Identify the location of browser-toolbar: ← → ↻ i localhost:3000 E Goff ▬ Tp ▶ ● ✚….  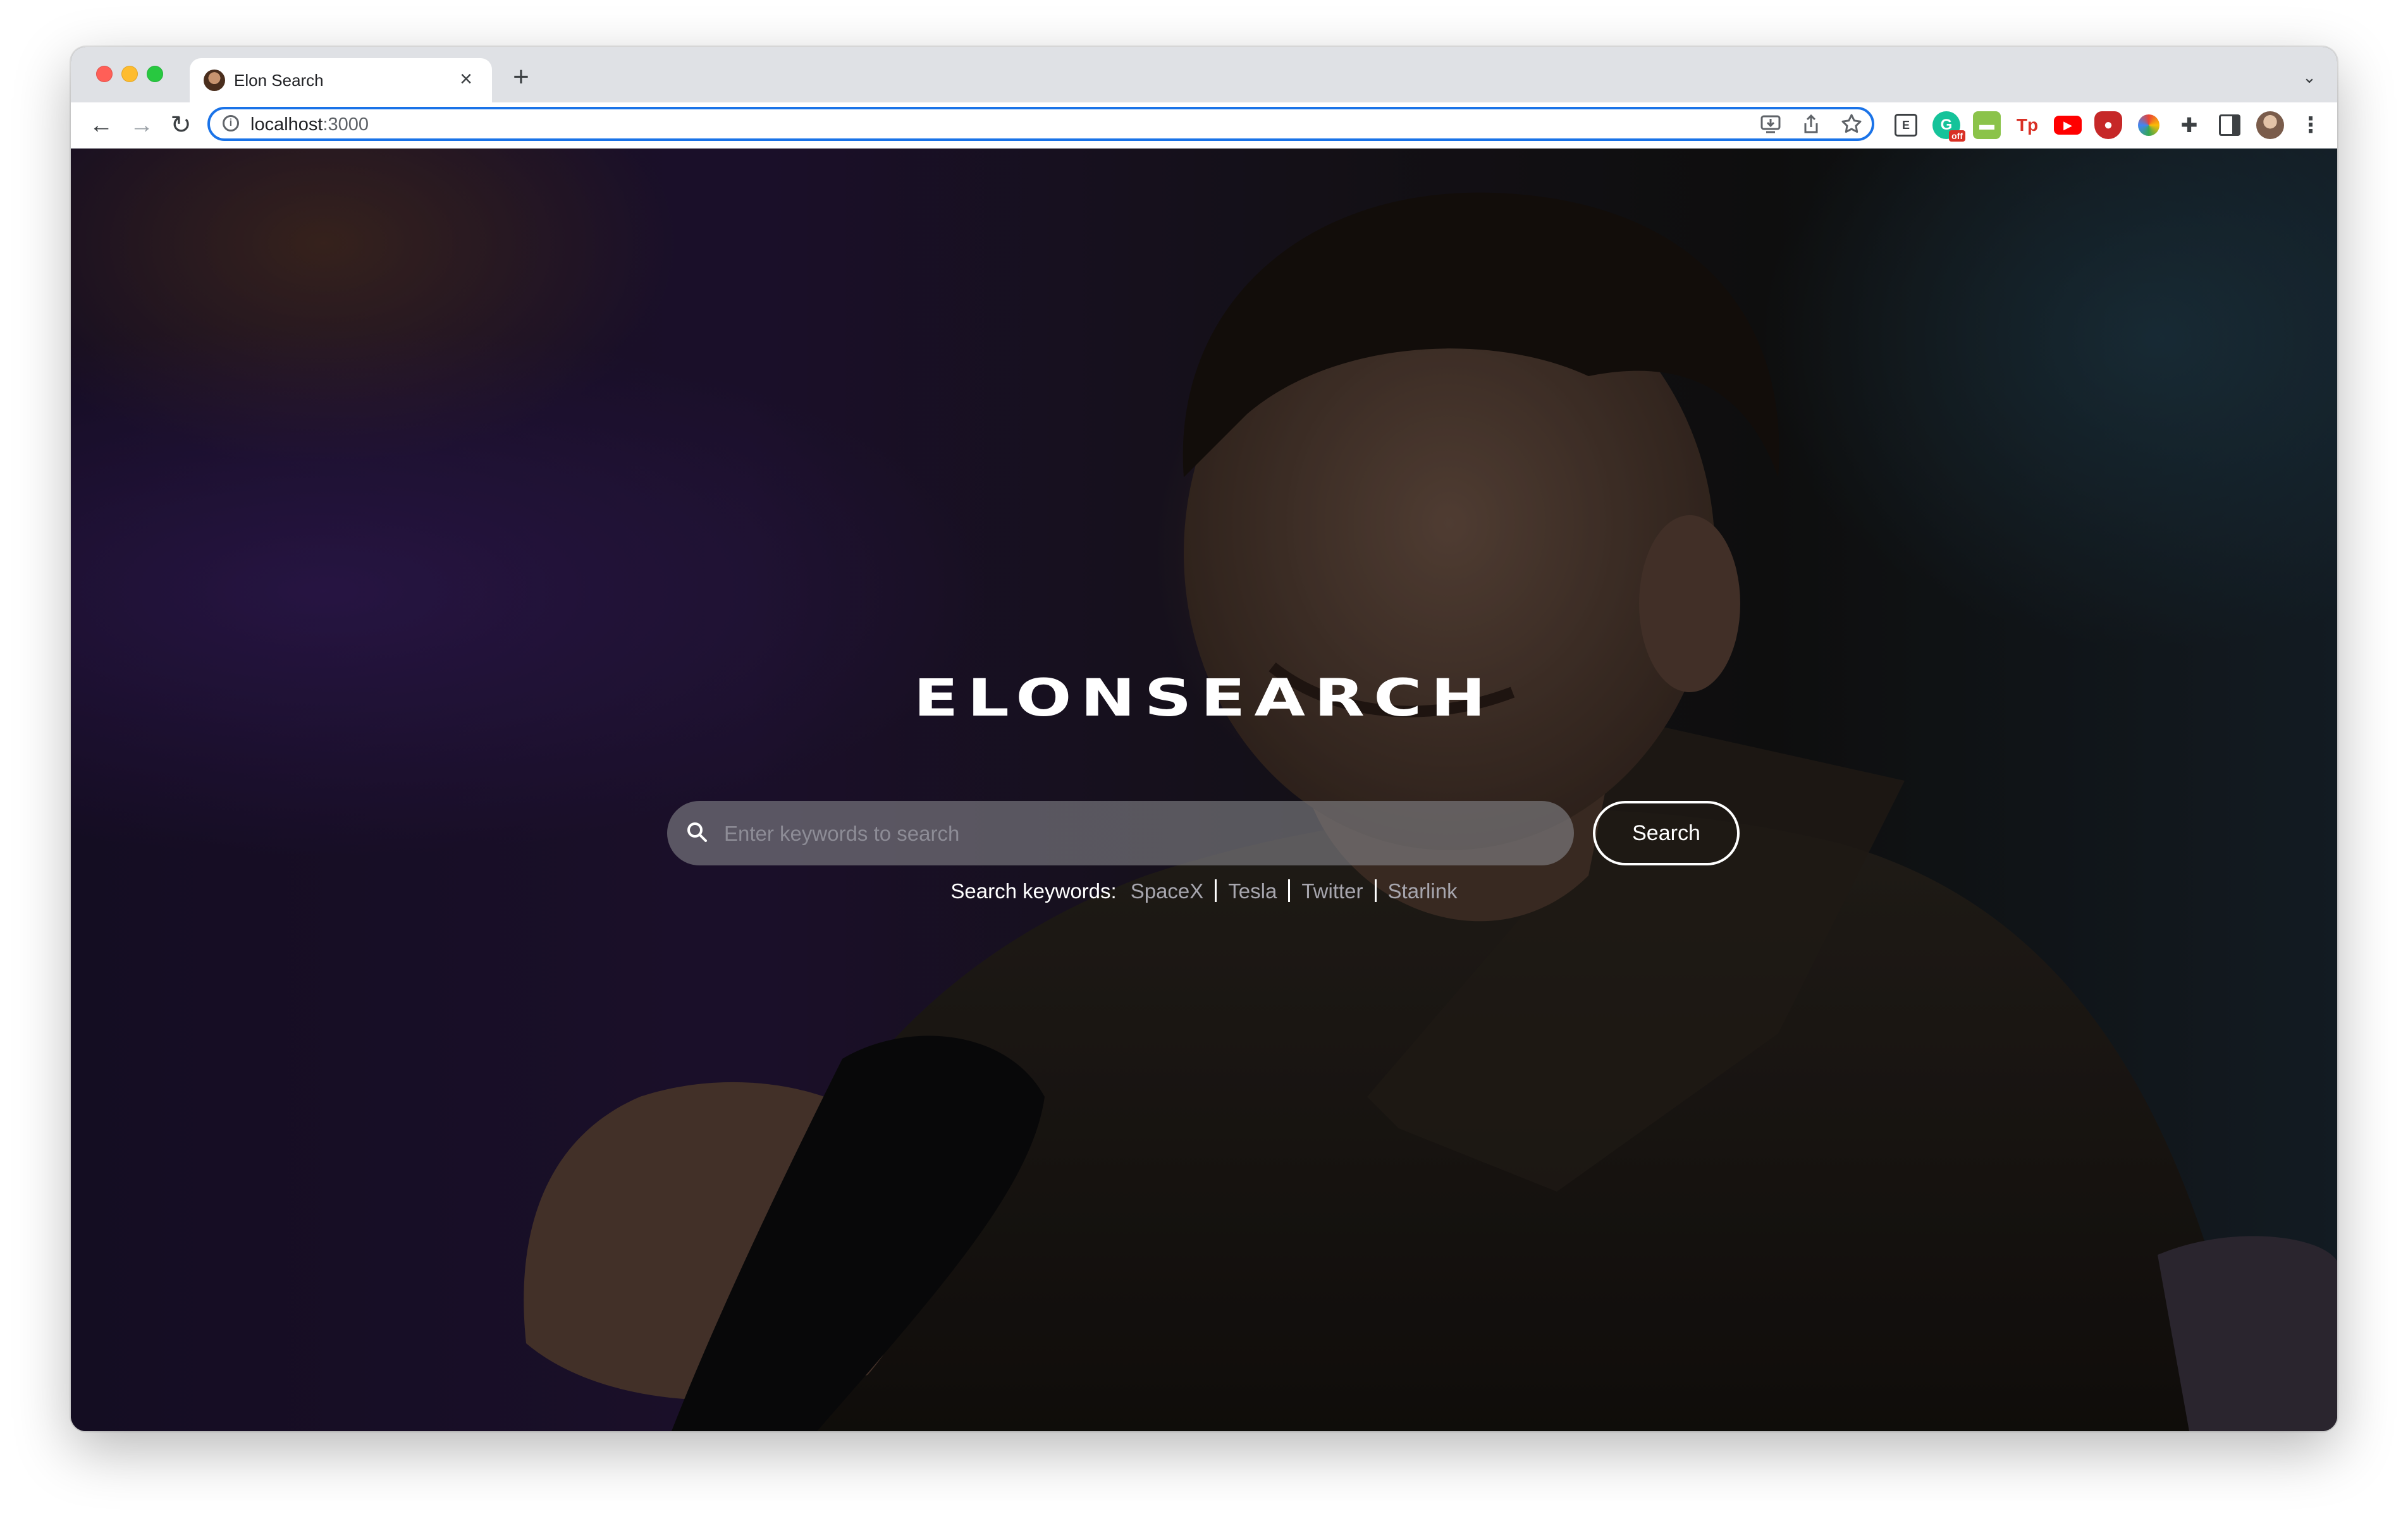
(1204, 125).